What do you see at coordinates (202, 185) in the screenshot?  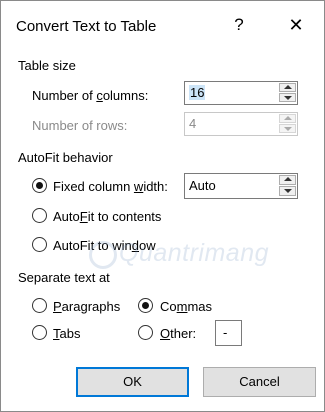 I see `column-width-value: Auto` at bounding box center [202, 185].